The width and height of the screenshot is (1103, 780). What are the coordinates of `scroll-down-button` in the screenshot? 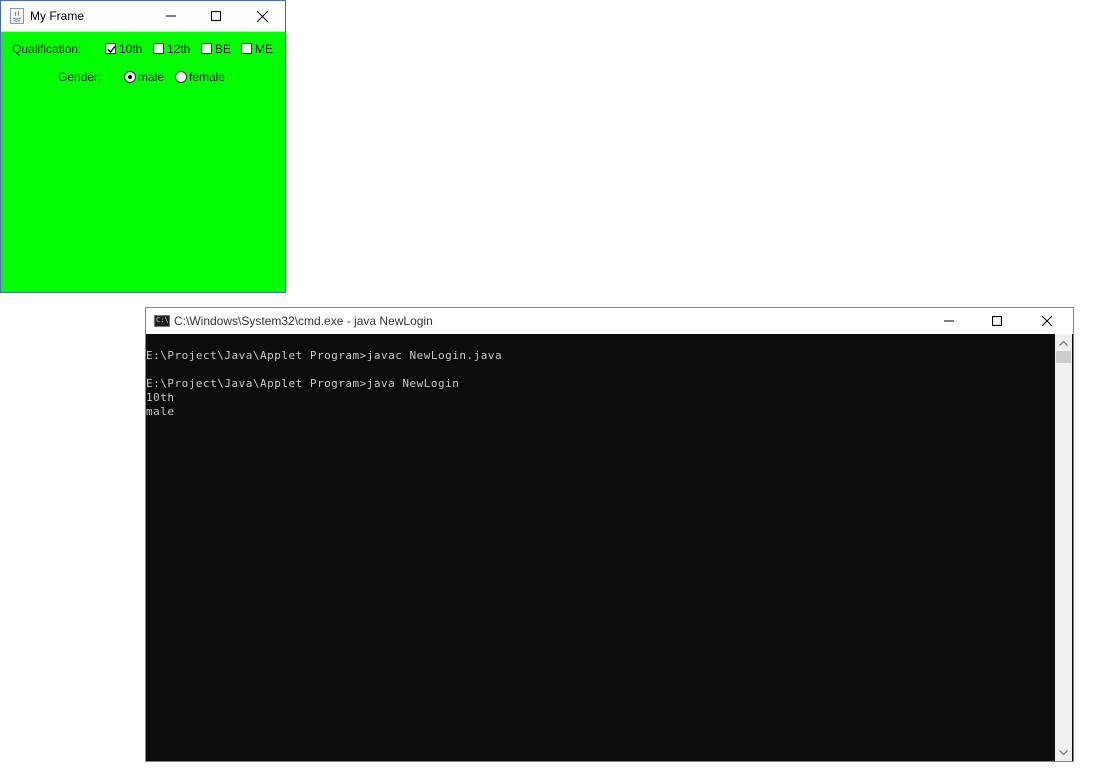 It's located at (1063, 752).